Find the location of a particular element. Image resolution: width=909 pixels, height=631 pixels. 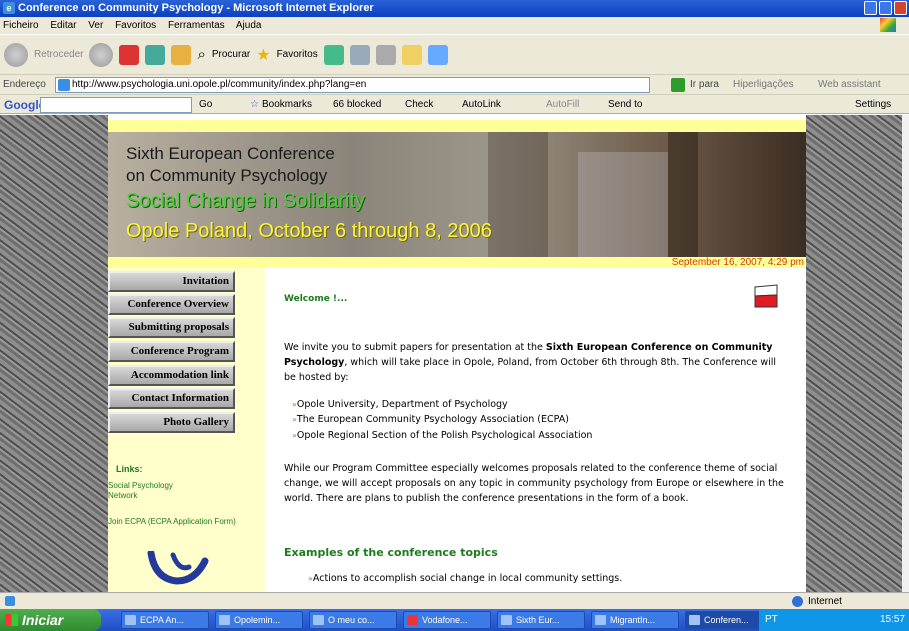

folder-icon is located at coordinates (411, 54).